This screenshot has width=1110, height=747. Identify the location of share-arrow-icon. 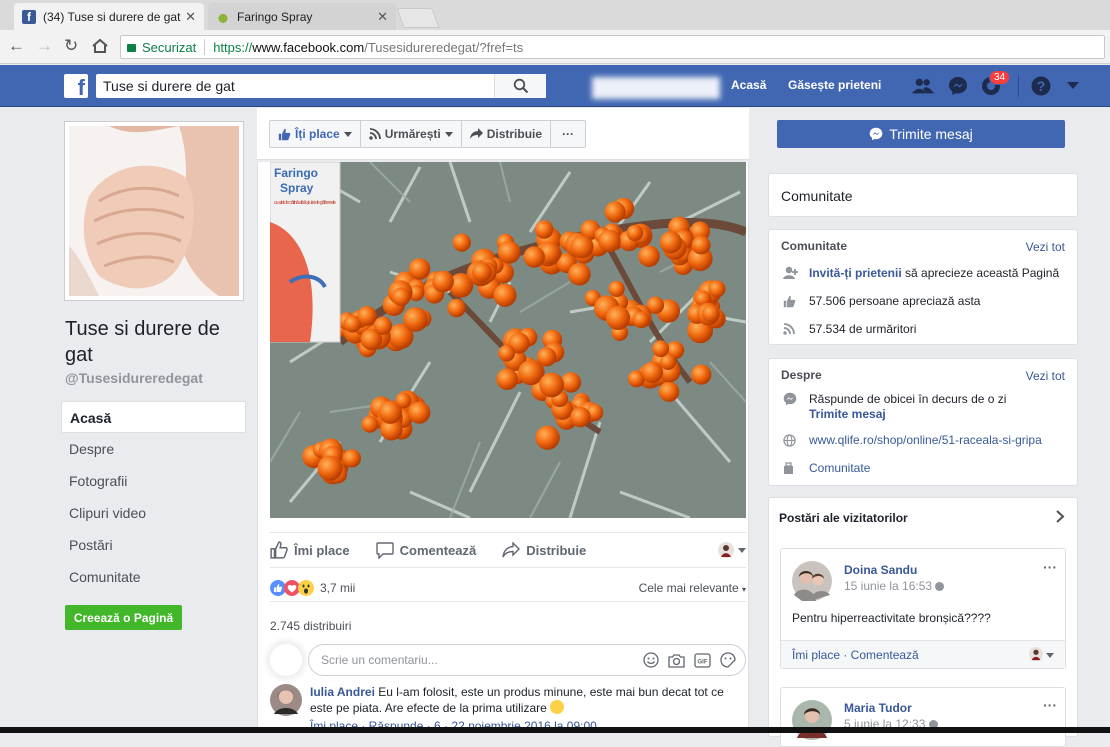
(511, 550).